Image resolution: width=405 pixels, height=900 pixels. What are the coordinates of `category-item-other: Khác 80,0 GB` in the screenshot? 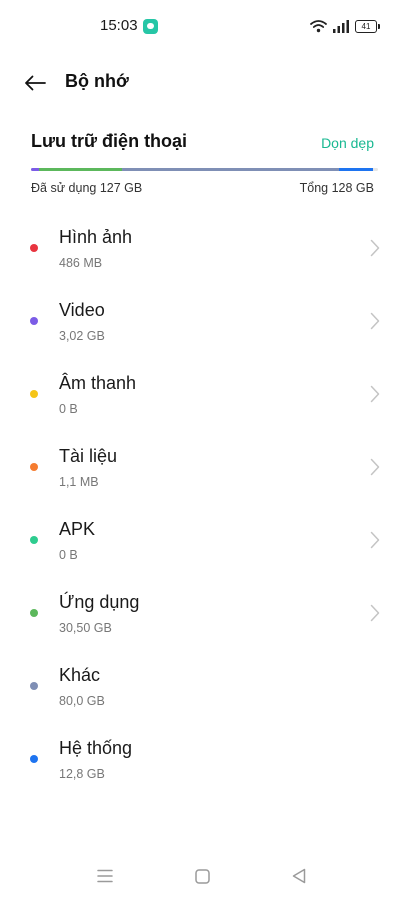 It's located at (202, 686).